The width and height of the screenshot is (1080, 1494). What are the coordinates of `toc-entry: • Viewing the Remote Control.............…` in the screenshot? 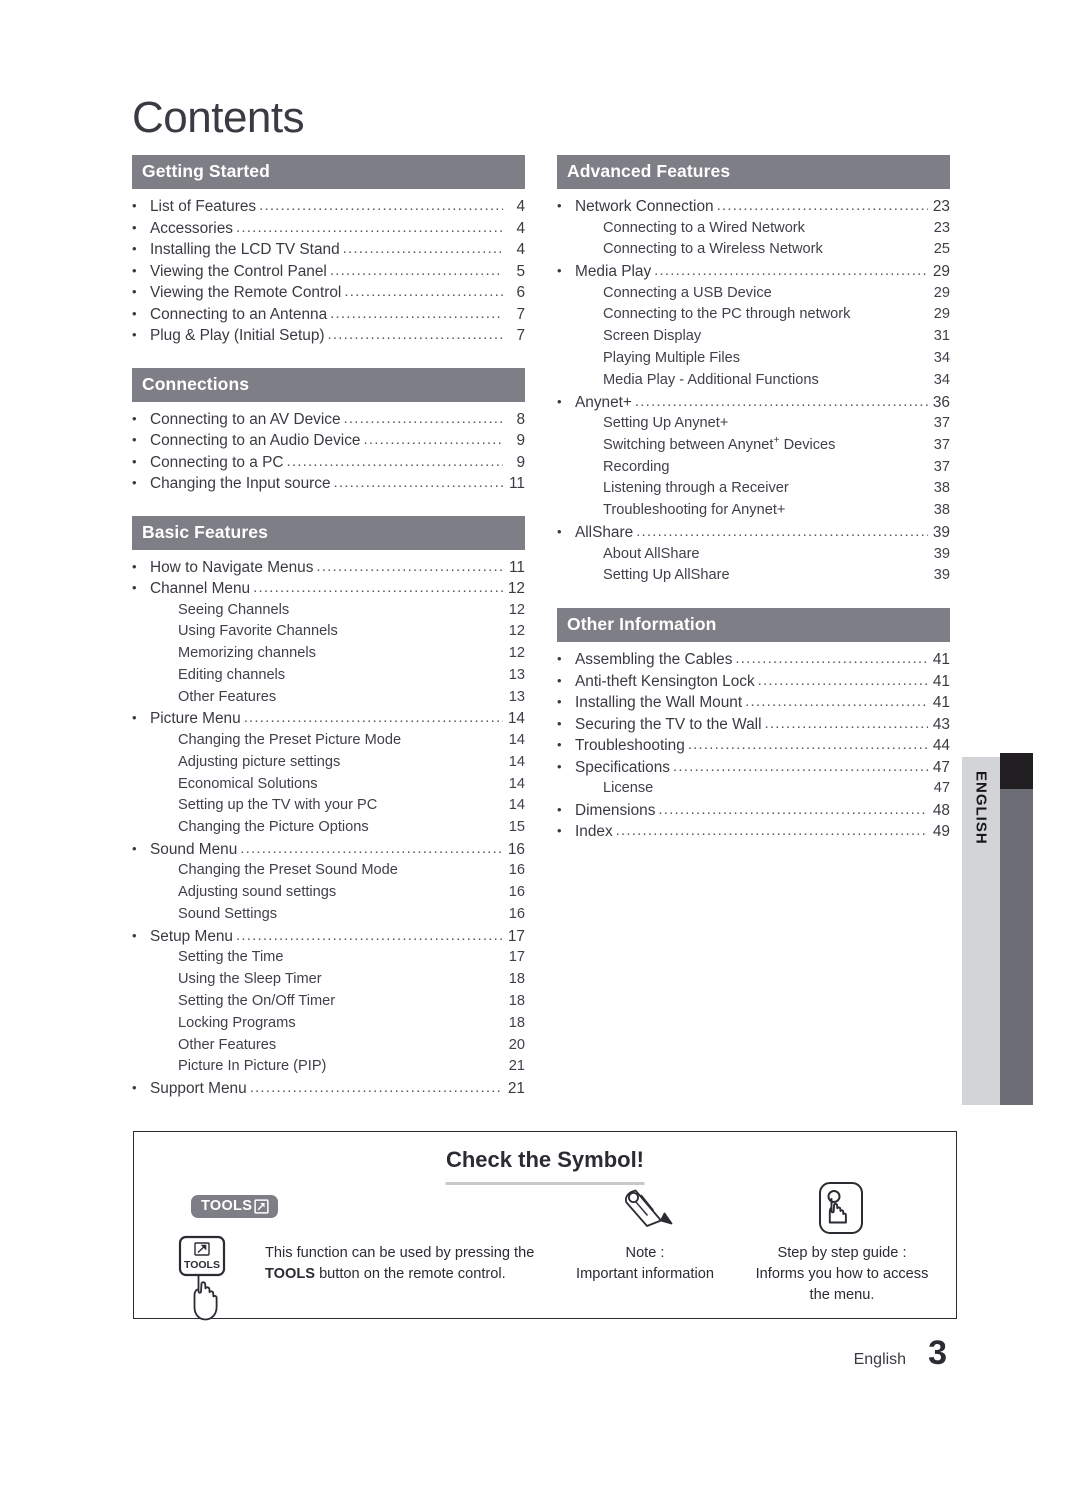 It's located at (328, 293).